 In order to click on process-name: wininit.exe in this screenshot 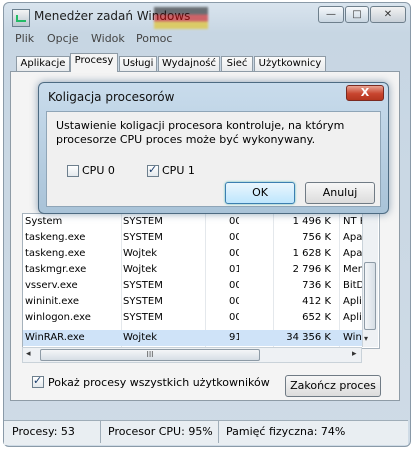, I will do `click(52, 301)`.